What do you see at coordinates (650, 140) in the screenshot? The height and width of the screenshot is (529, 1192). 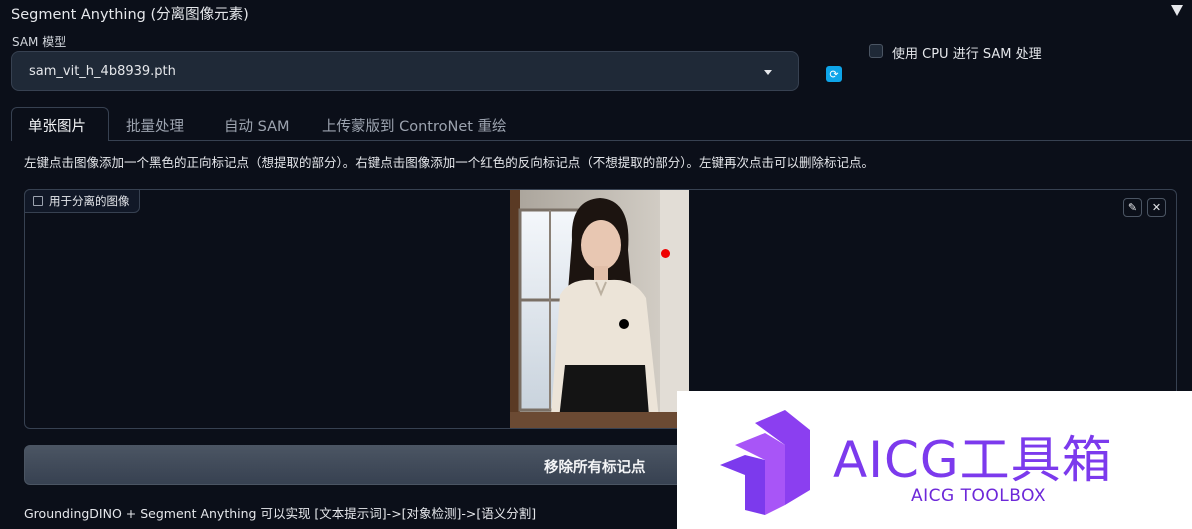 I see `tab-divider` at bounding box center [650, 140].